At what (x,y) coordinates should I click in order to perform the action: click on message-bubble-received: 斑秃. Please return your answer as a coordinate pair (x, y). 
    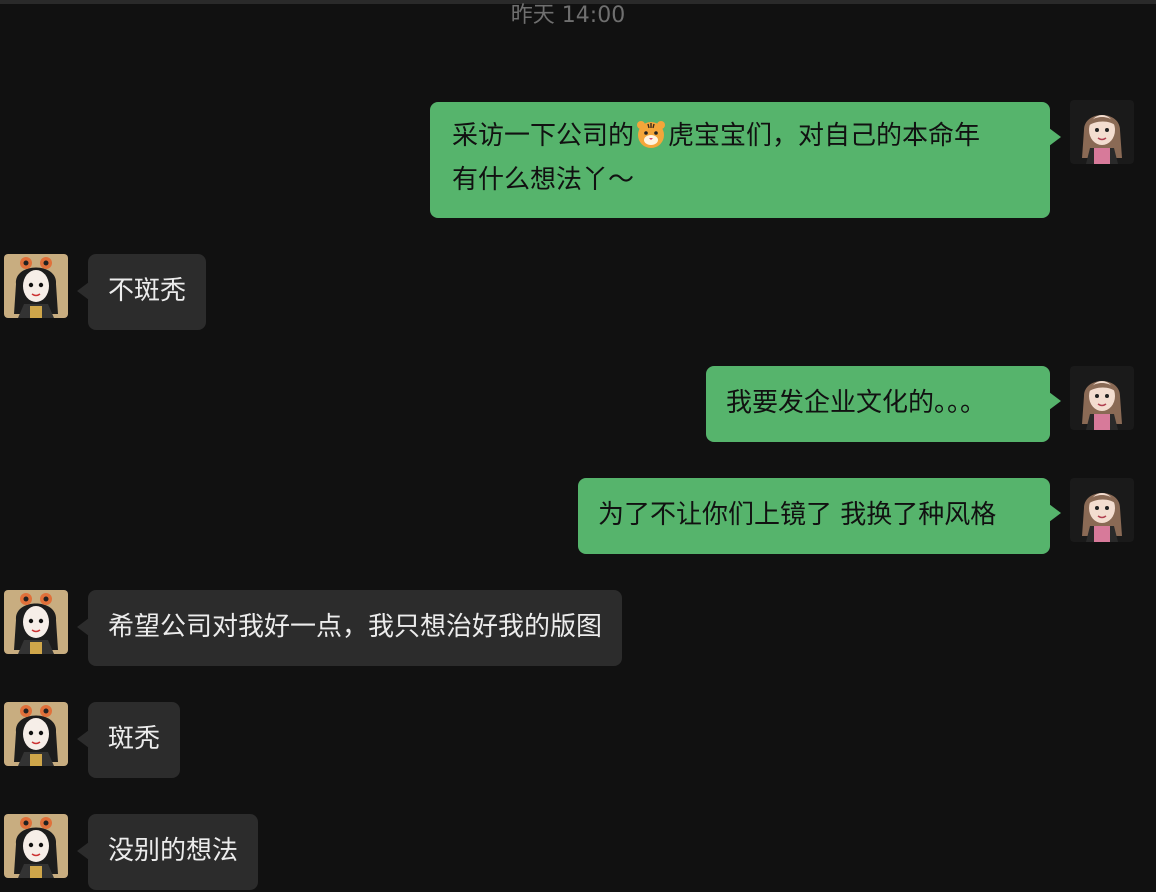
    Looking at the image, I should click on (128, 740).